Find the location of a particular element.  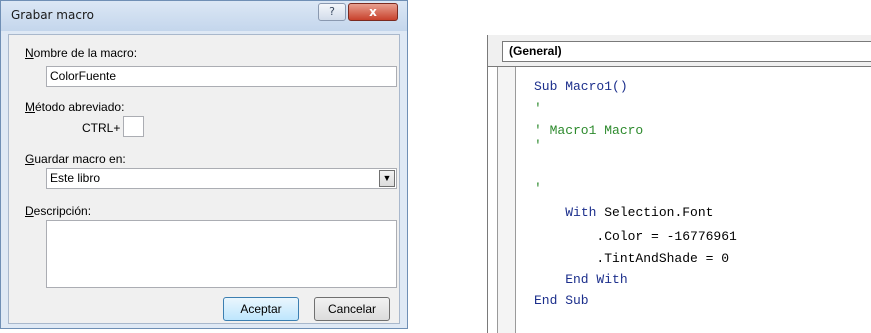

description-textarea is located at coordinates (221, 254).